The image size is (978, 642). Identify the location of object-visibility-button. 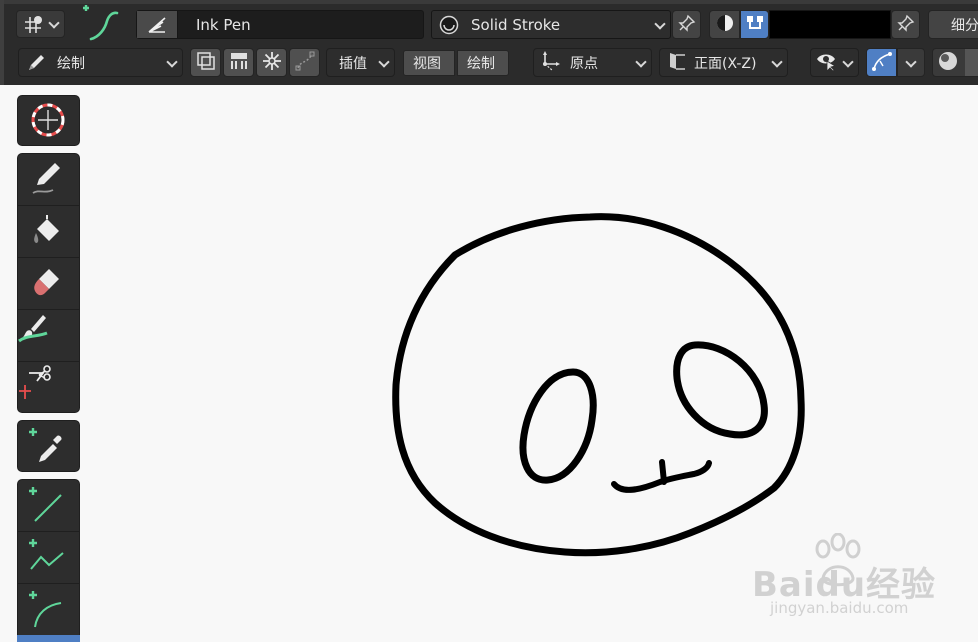
(834, 62).